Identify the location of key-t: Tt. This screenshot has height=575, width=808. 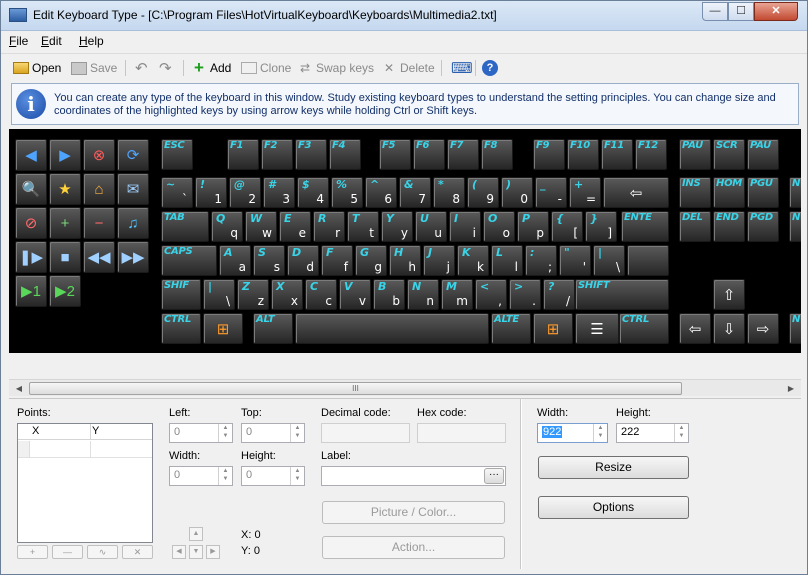
(363, 226).